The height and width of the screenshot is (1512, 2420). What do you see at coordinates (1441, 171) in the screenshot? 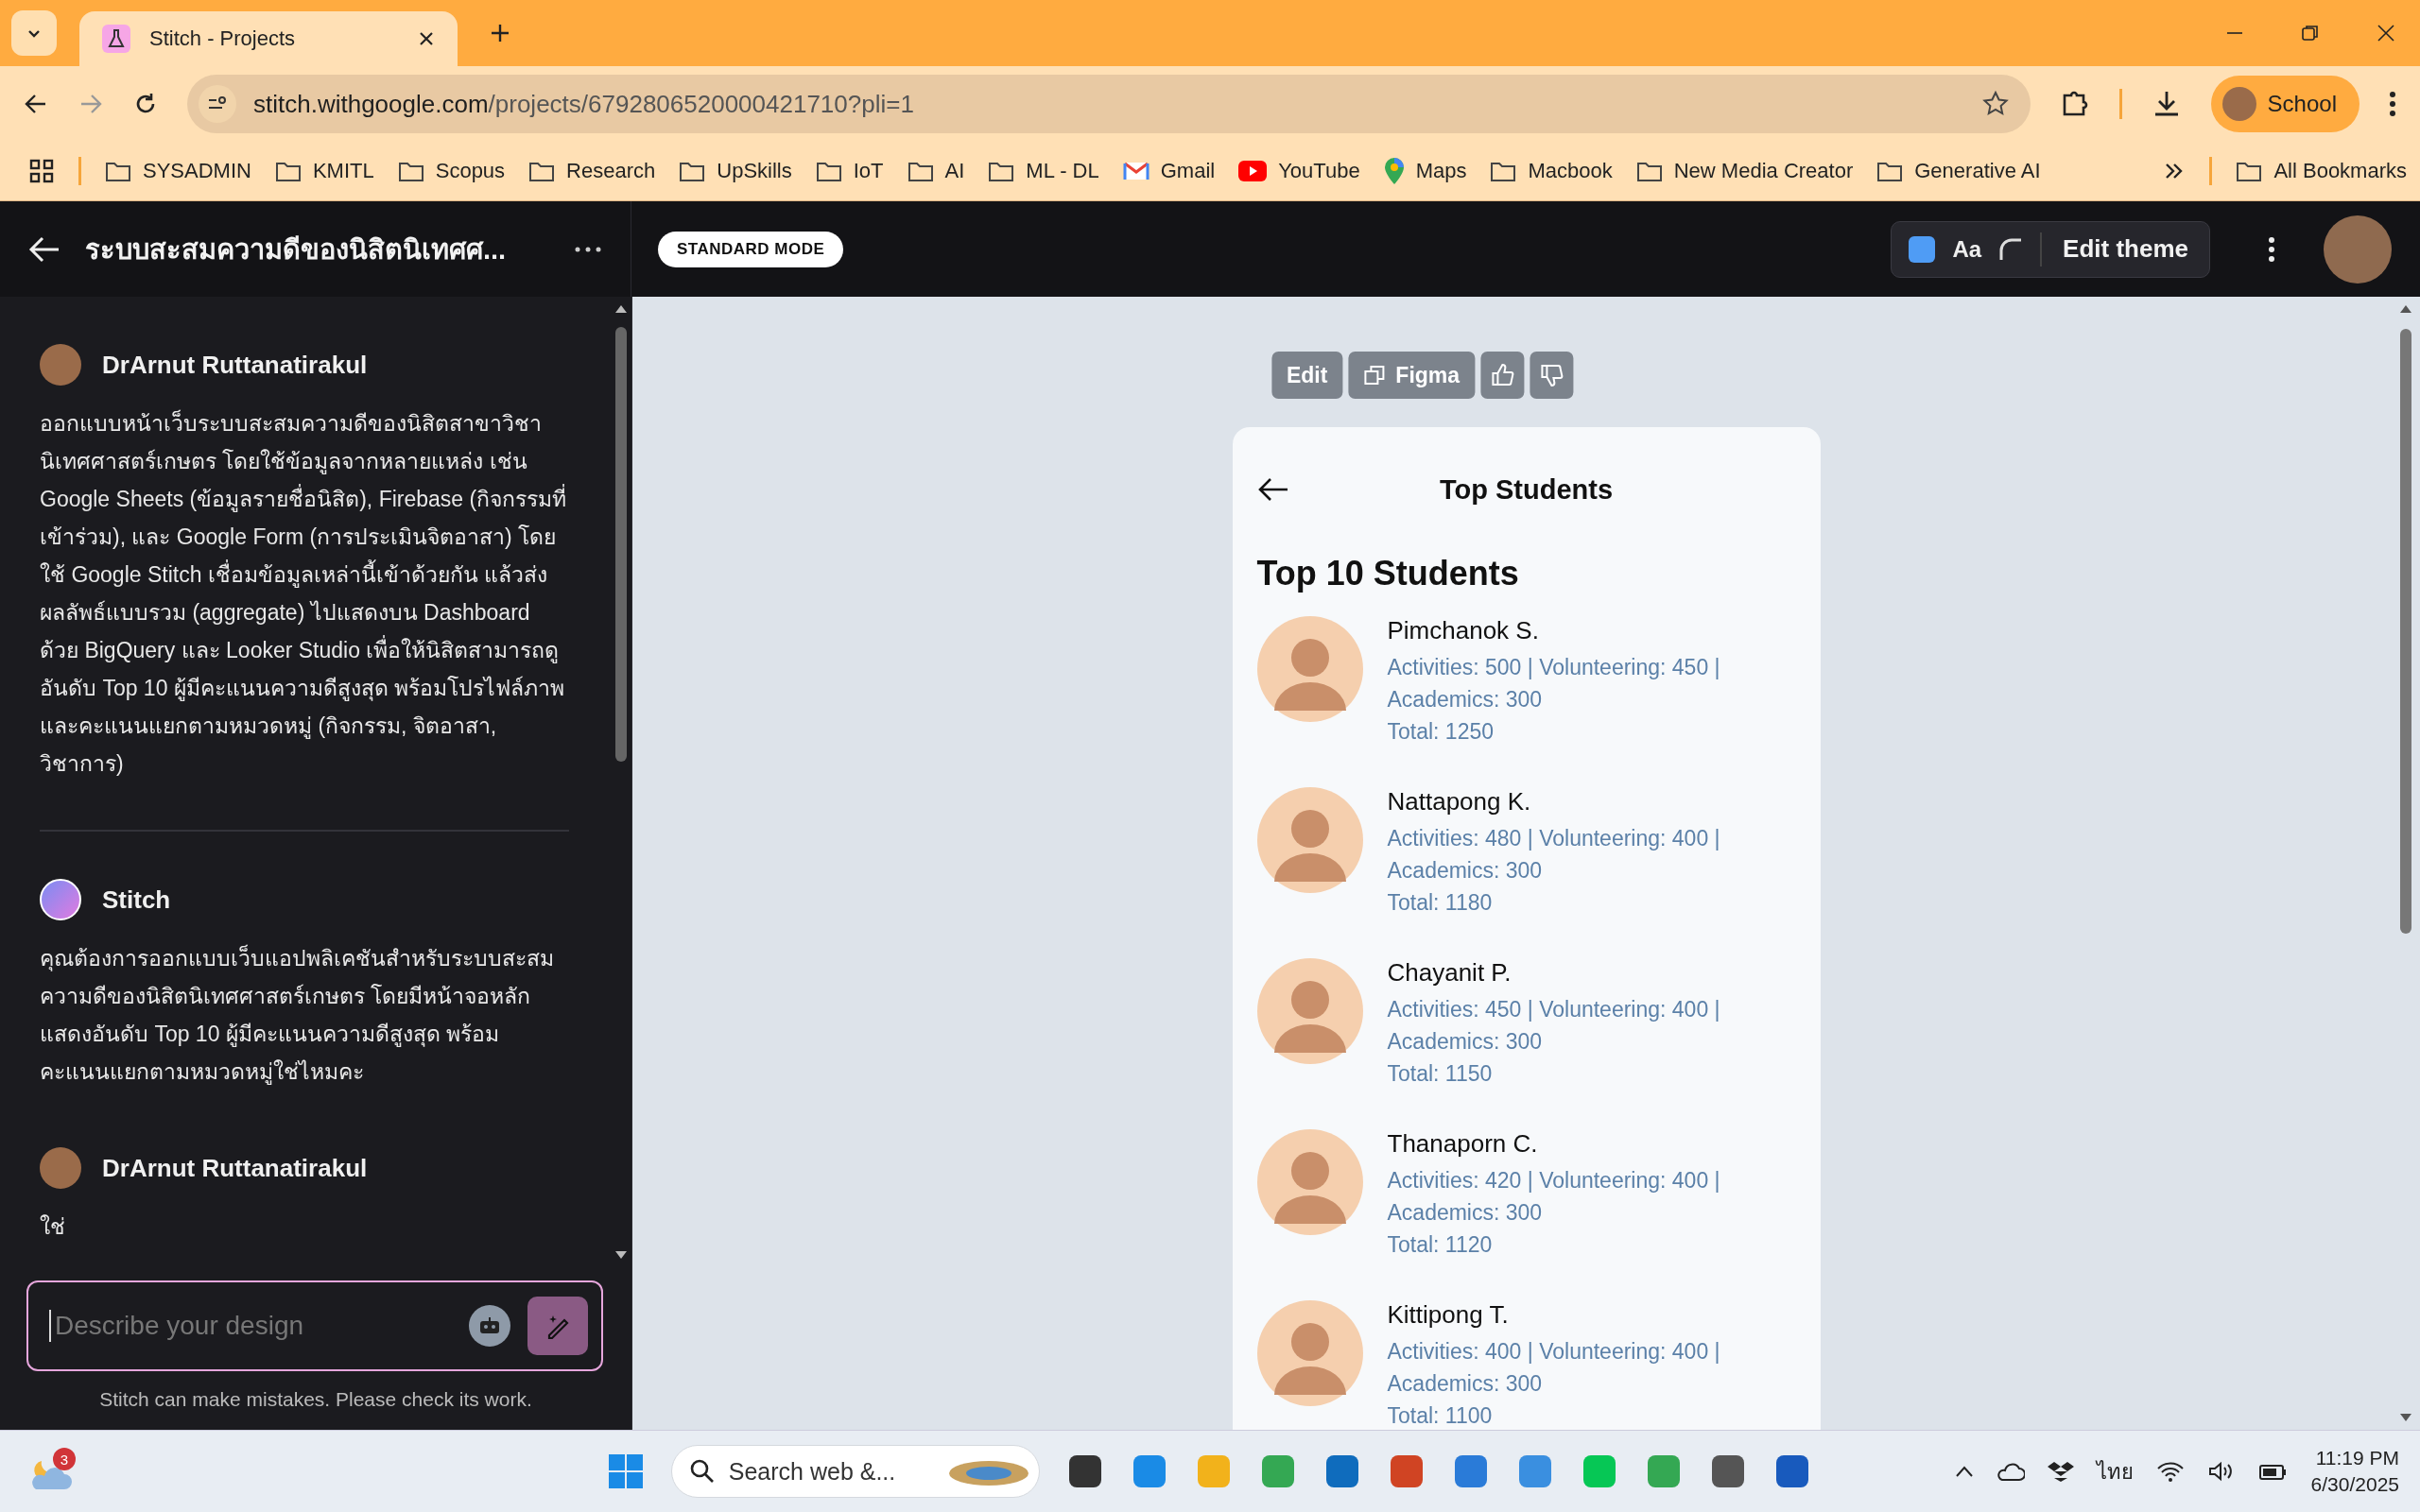
I see `bookmark-label: Maps` at bounding box center [1441, 171].